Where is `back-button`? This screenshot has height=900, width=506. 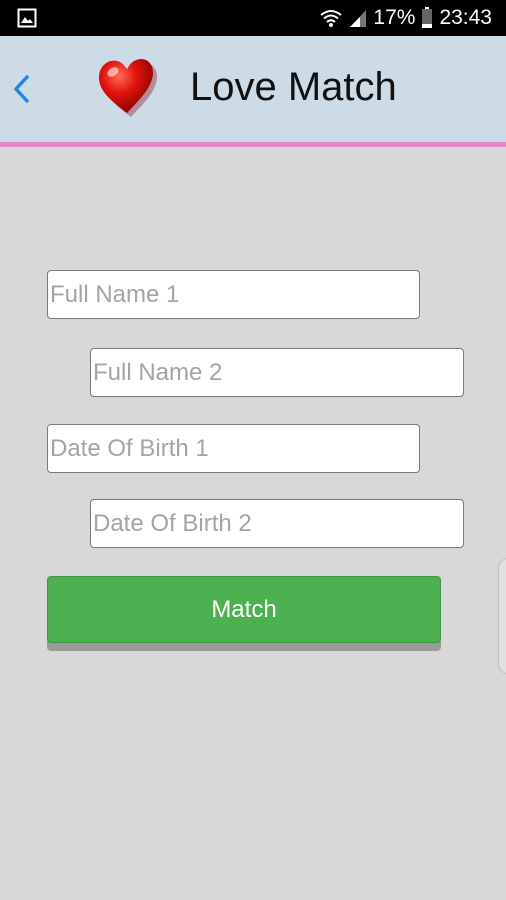
back-button is located at coordinates (21, 89).